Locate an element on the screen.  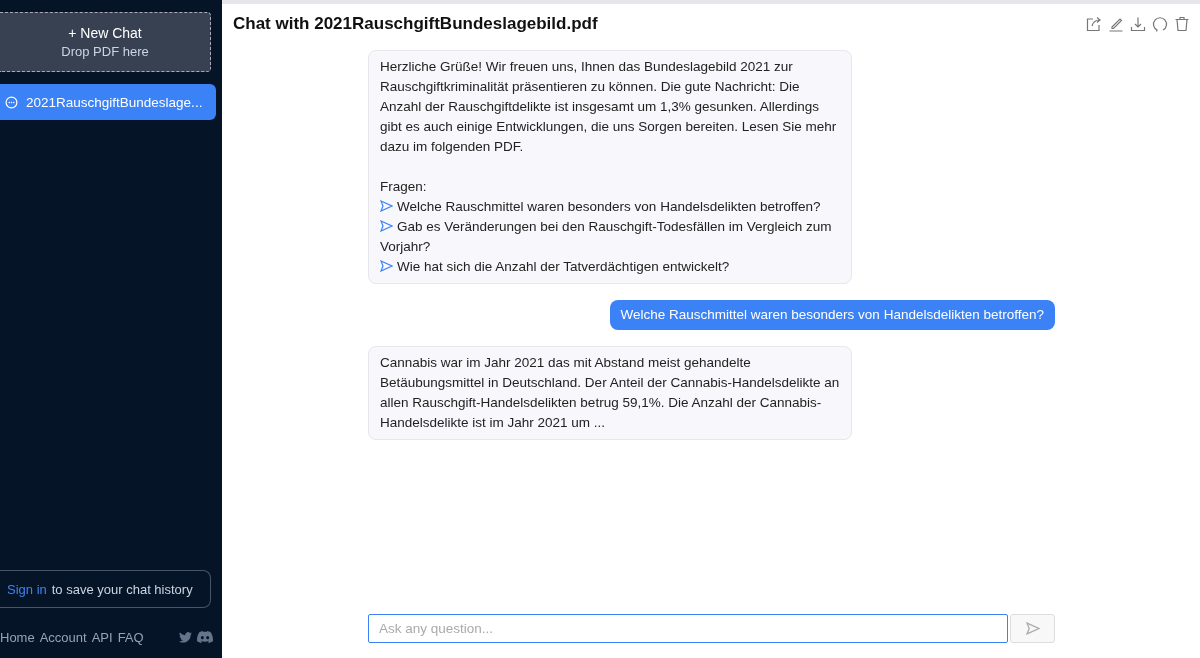
footer-link: Account is located at coordinates (63, 637).